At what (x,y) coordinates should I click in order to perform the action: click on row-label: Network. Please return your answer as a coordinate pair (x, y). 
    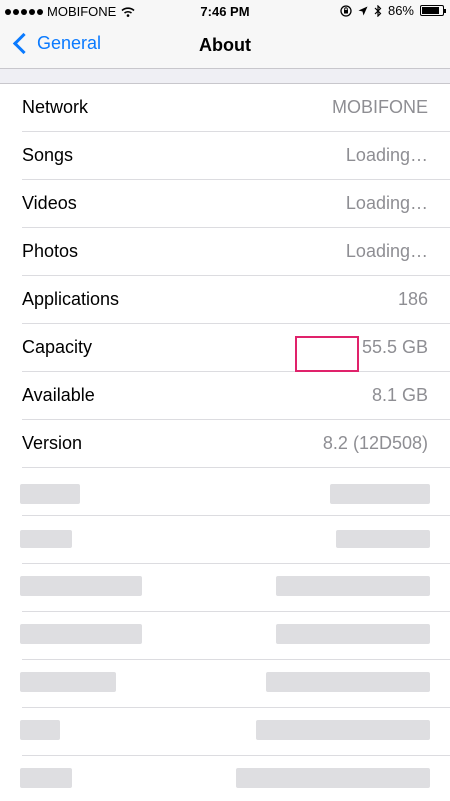
    Looking at the image, I should click on (55, 107).